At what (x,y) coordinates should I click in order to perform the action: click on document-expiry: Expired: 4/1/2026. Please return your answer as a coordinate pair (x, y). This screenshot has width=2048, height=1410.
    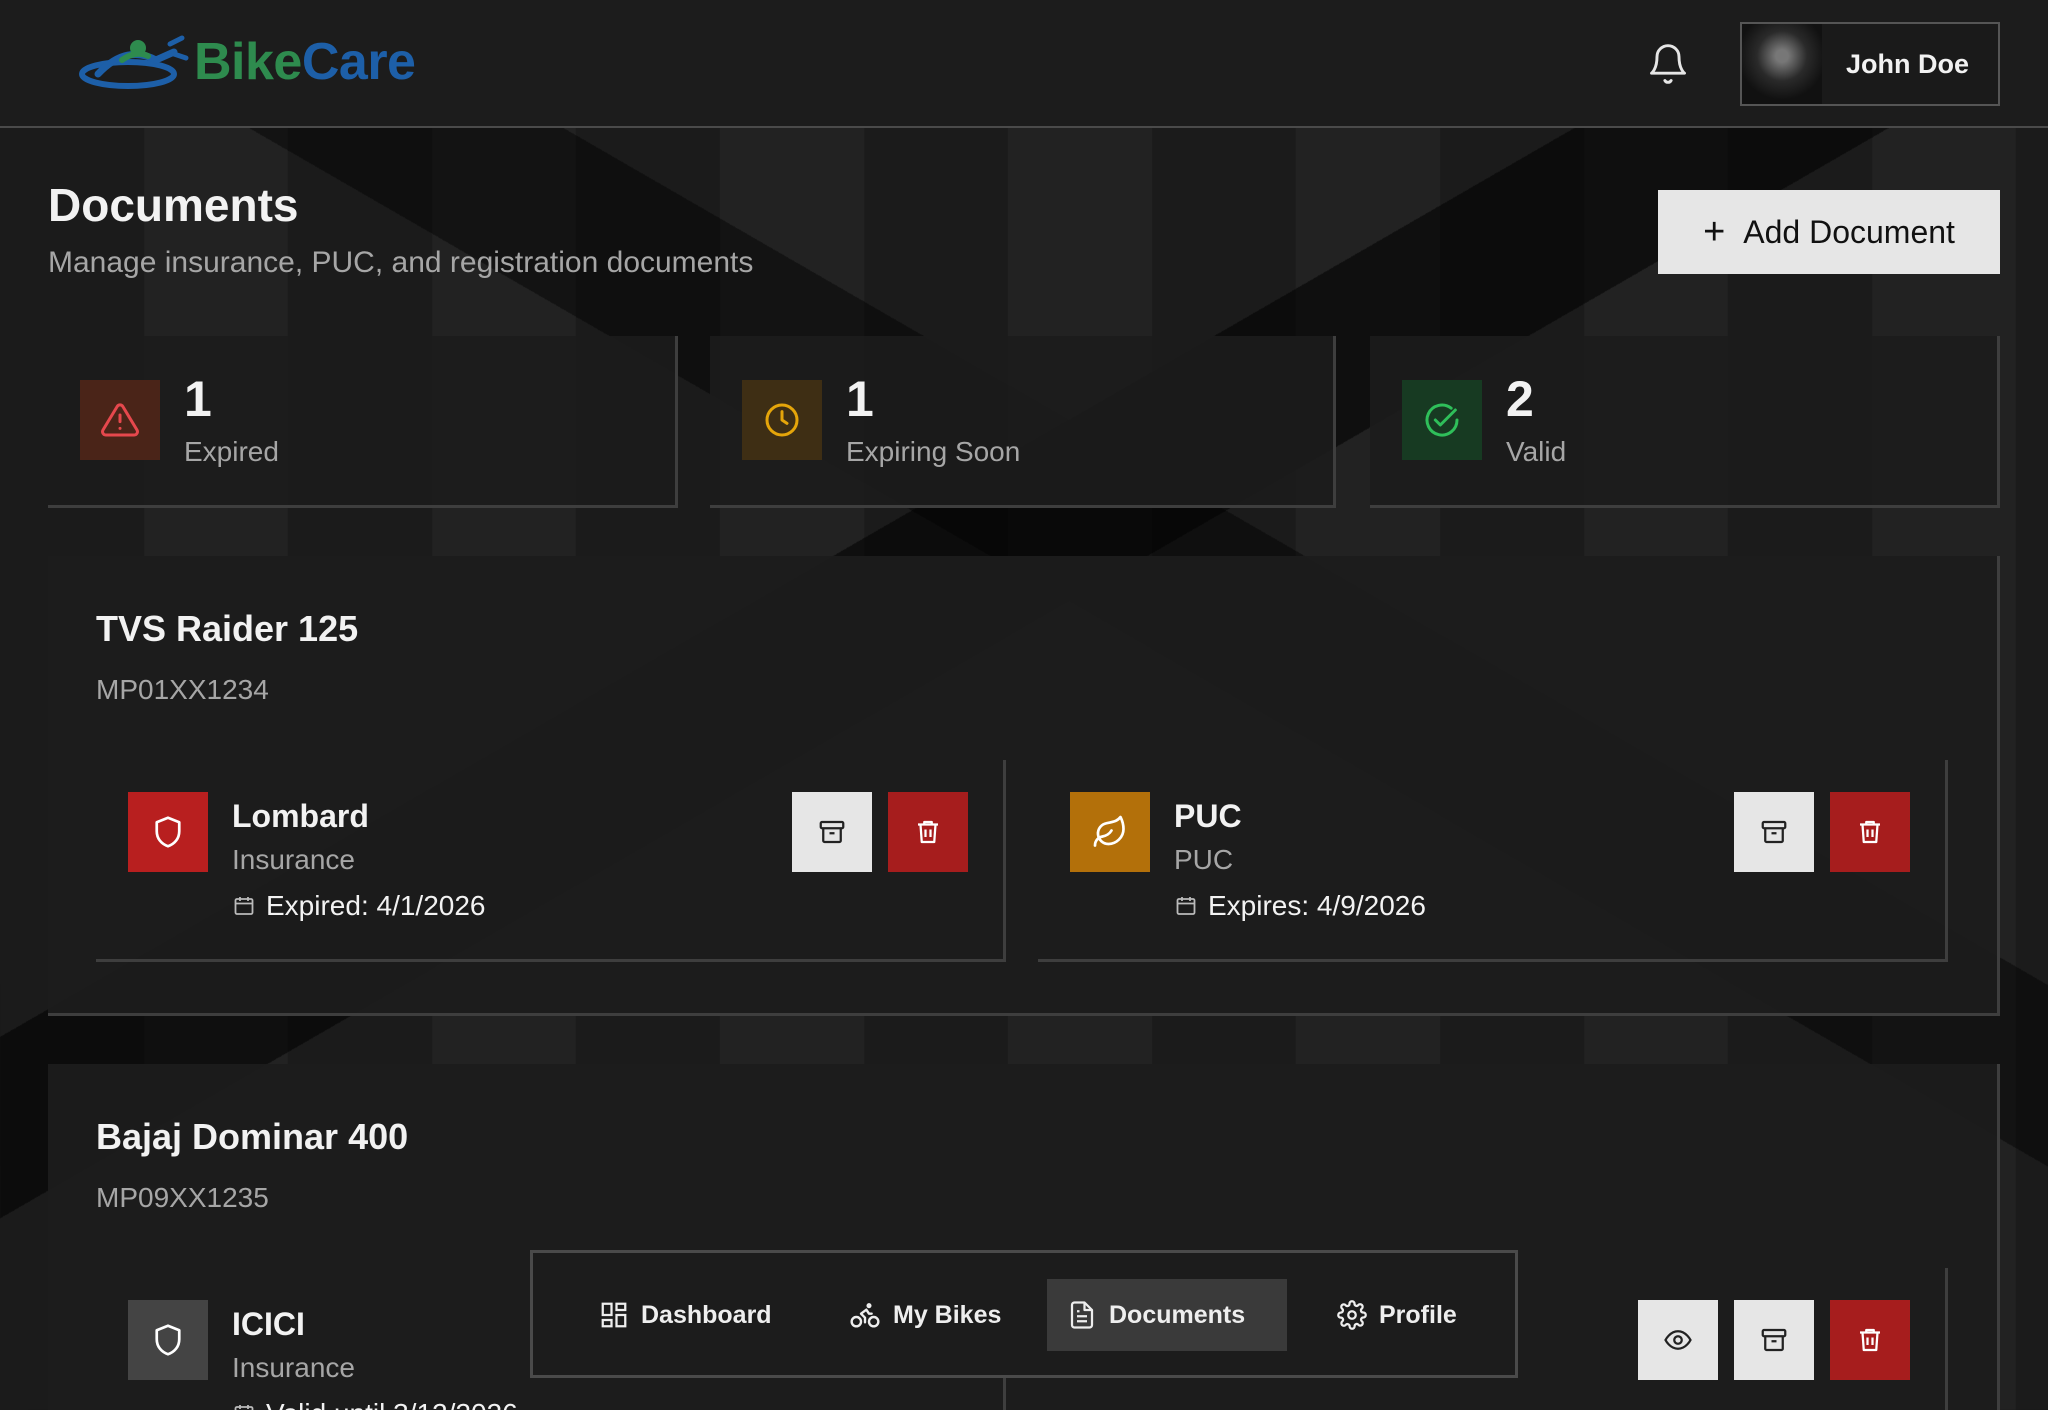
    Looking at the image, I should click on (359, 906).